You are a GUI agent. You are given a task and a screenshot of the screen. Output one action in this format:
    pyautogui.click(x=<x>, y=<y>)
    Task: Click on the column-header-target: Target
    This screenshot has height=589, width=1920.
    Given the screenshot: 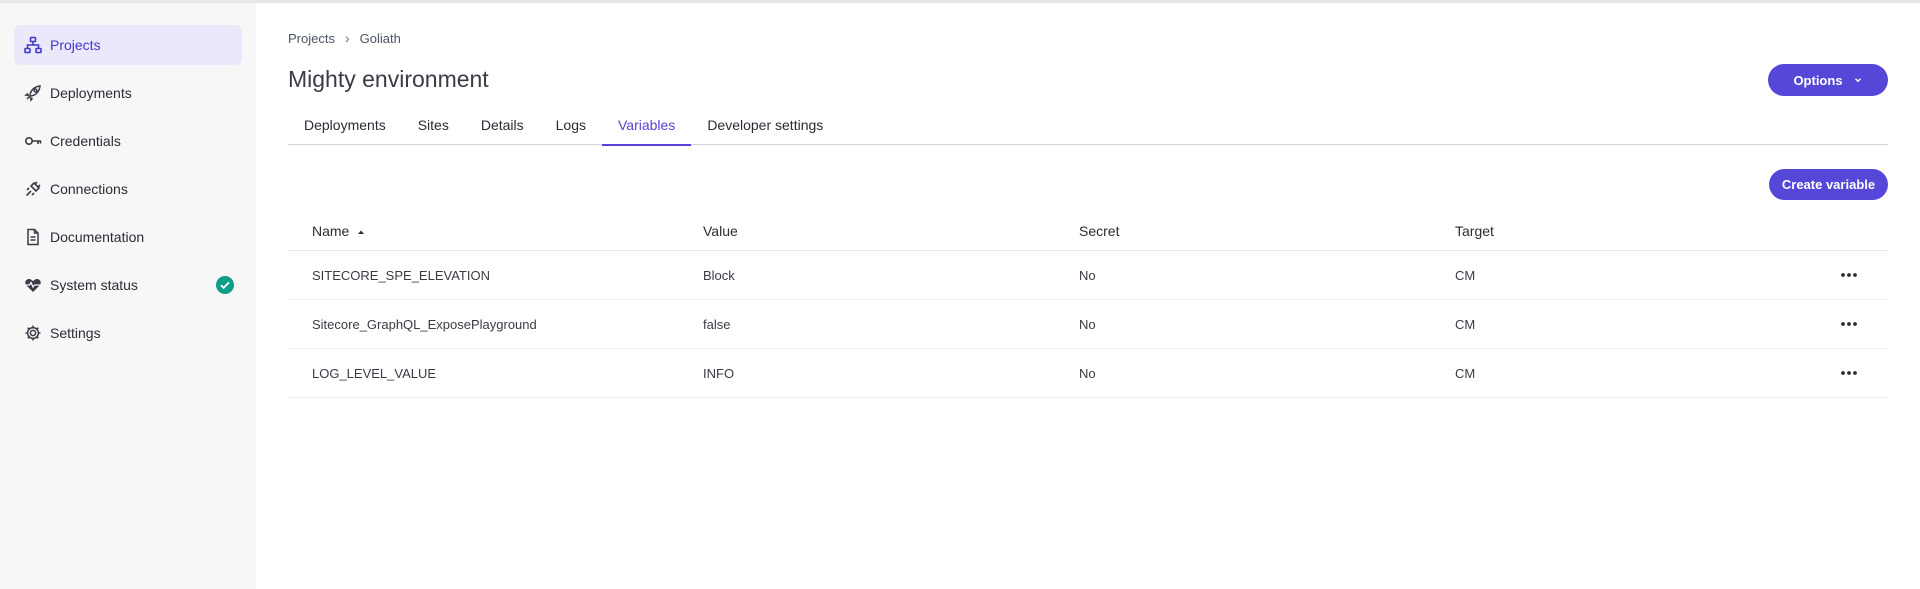 What is the action you would take?
    pyautogui.click(x=1474, y=230)
    